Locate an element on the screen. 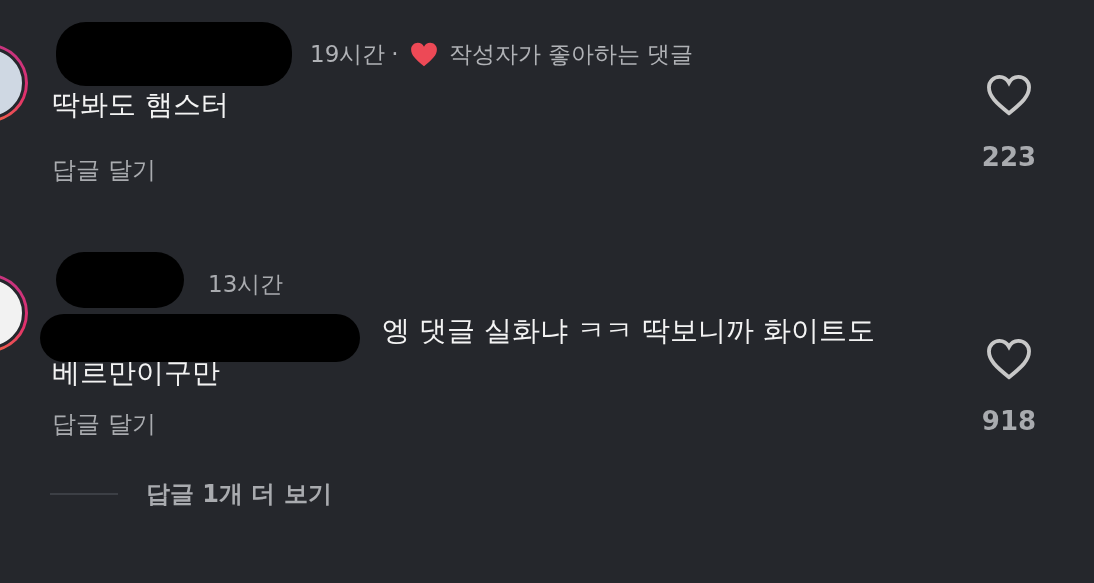  comment-text: 딱봐도 햄스터 is located at coordinates (141, 105).